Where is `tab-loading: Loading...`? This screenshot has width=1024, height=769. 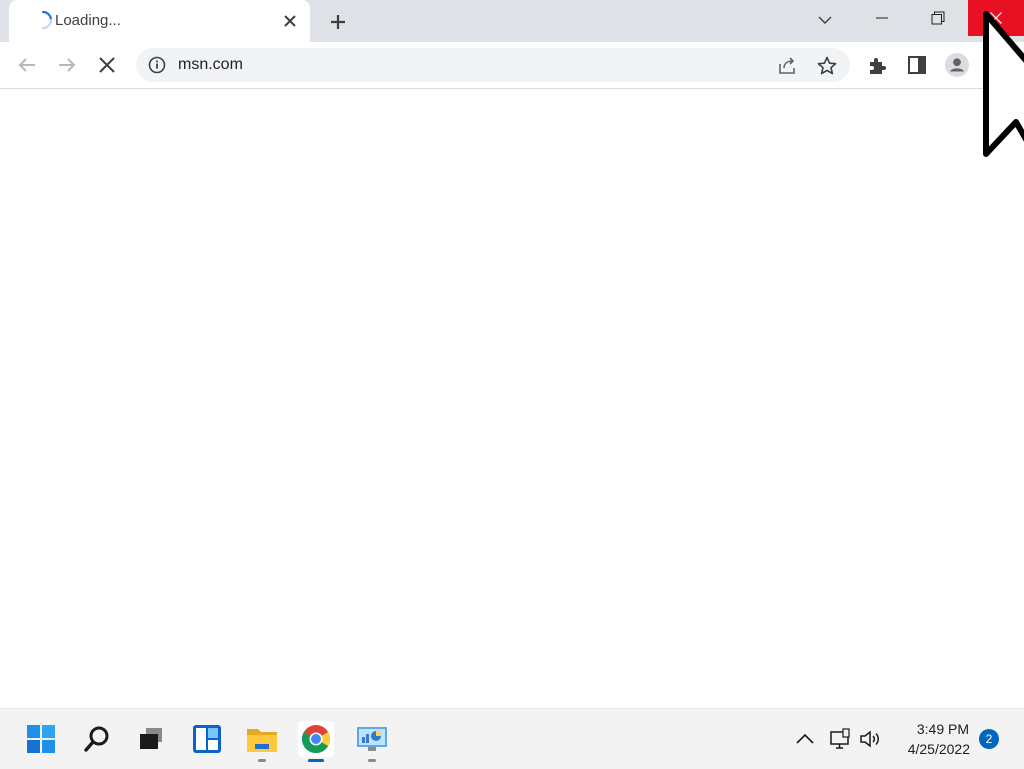
tab-loading: Loading... is located at coordinates (159, 21).